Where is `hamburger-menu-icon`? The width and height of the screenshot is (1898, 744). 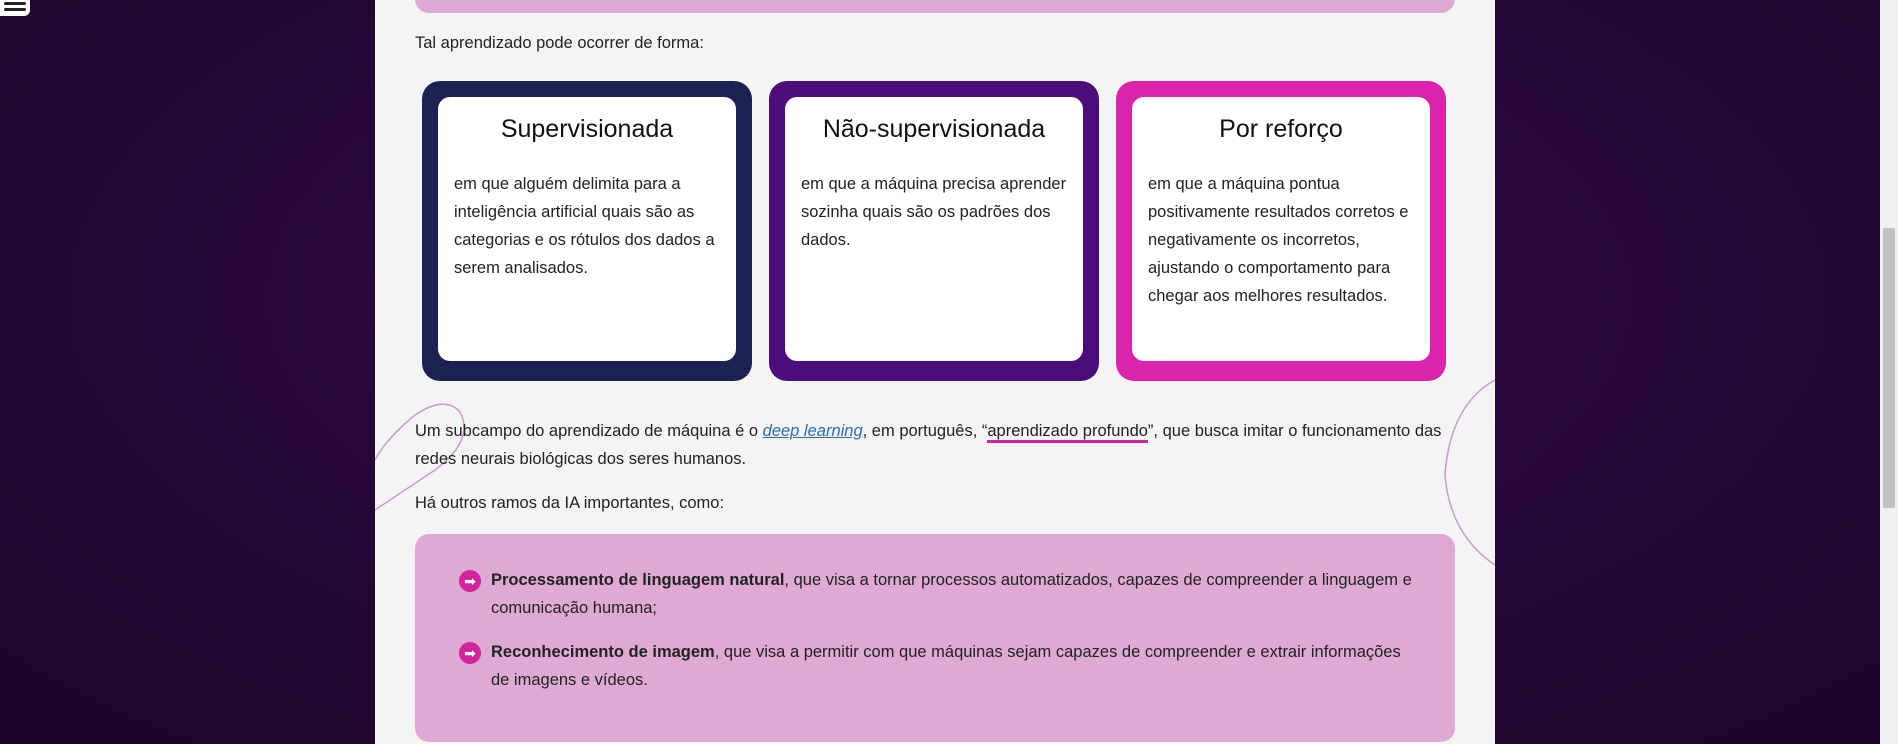 hamburger-menu-icon is located at coordinates (15, 8).